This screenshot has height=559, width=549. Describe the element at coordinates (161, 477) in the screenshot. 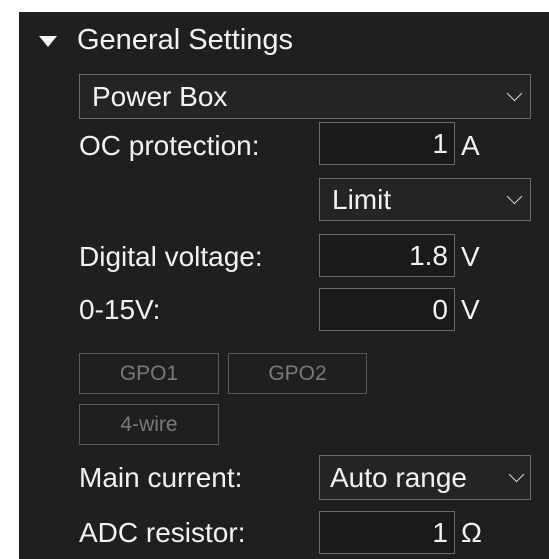

I see `main-current-label: Main current:` at that location.